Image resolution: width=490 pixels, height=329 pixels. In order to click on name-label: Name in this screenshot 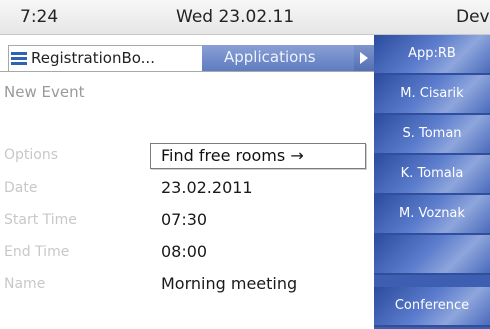, I will do `click(25, 284)`.